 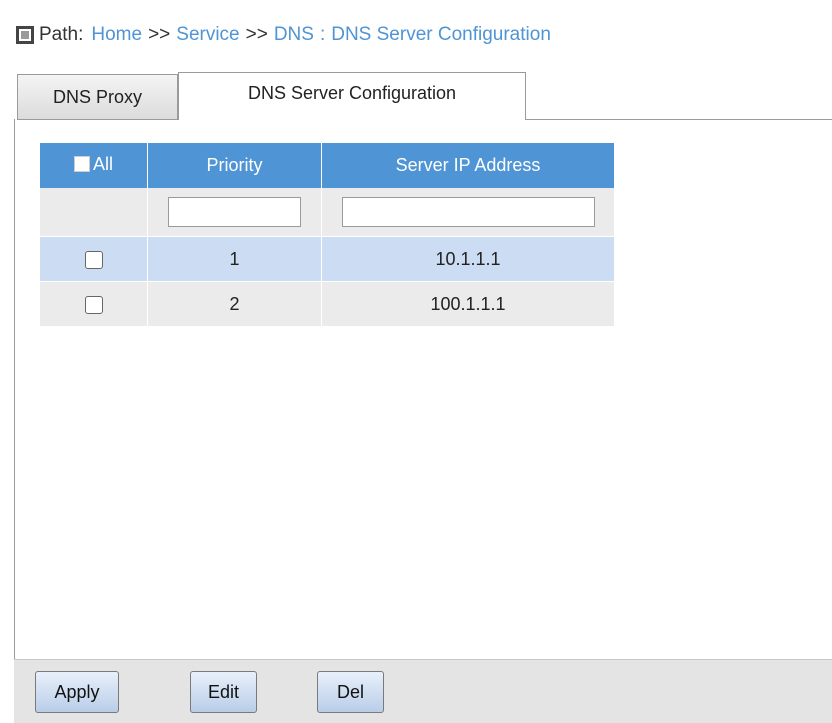 I want to click on priority-cell: 1, so click(x=234, y=259).